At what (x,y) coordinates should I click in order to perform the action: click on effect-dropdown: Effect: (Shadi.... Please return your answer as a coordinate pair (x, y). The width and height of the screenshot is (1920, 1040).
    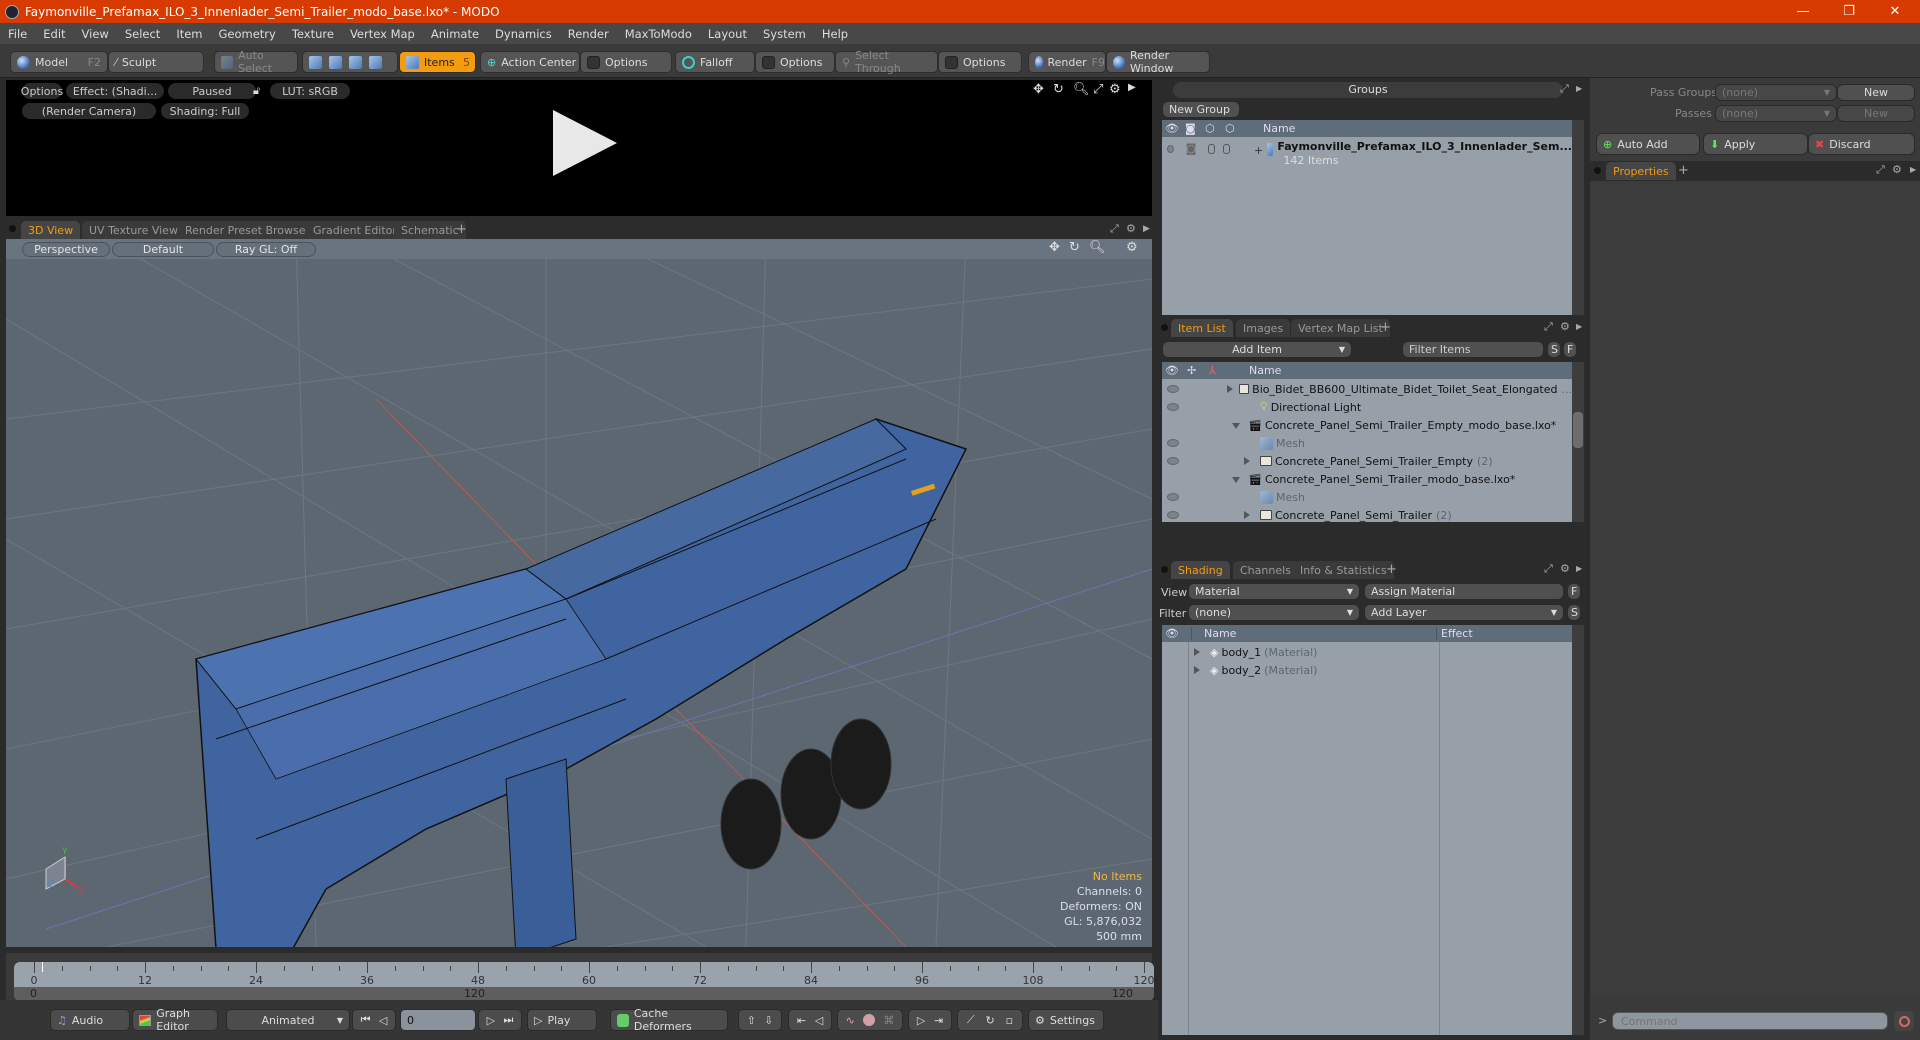
    Looking at the image, I should click on (115, 91).